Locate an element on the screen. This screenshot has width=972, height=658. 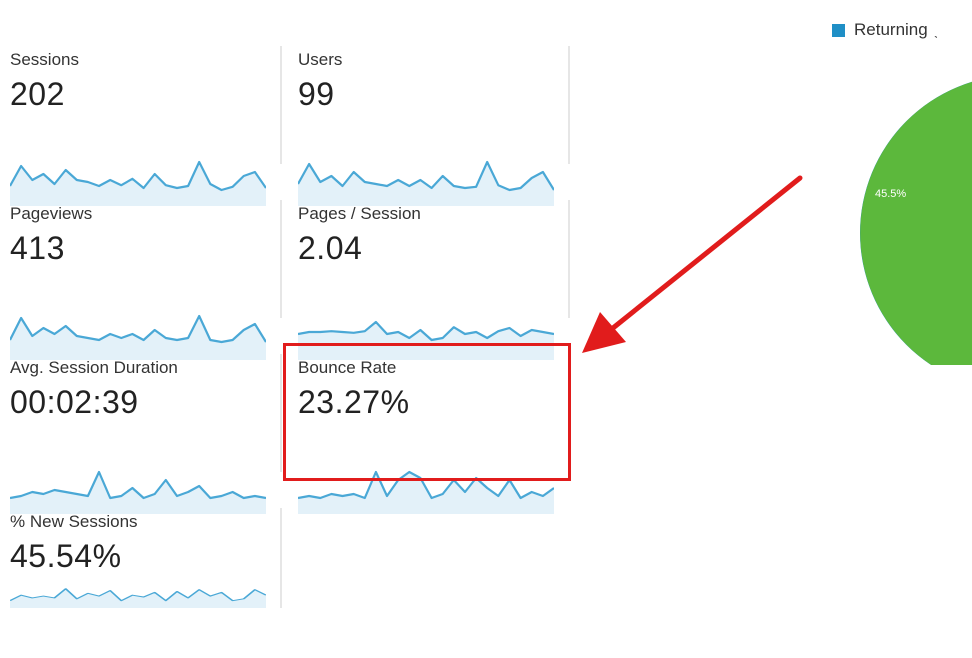
metric-new-sessions: % New Sessions 45.54% is located at coordinates (135, 583).